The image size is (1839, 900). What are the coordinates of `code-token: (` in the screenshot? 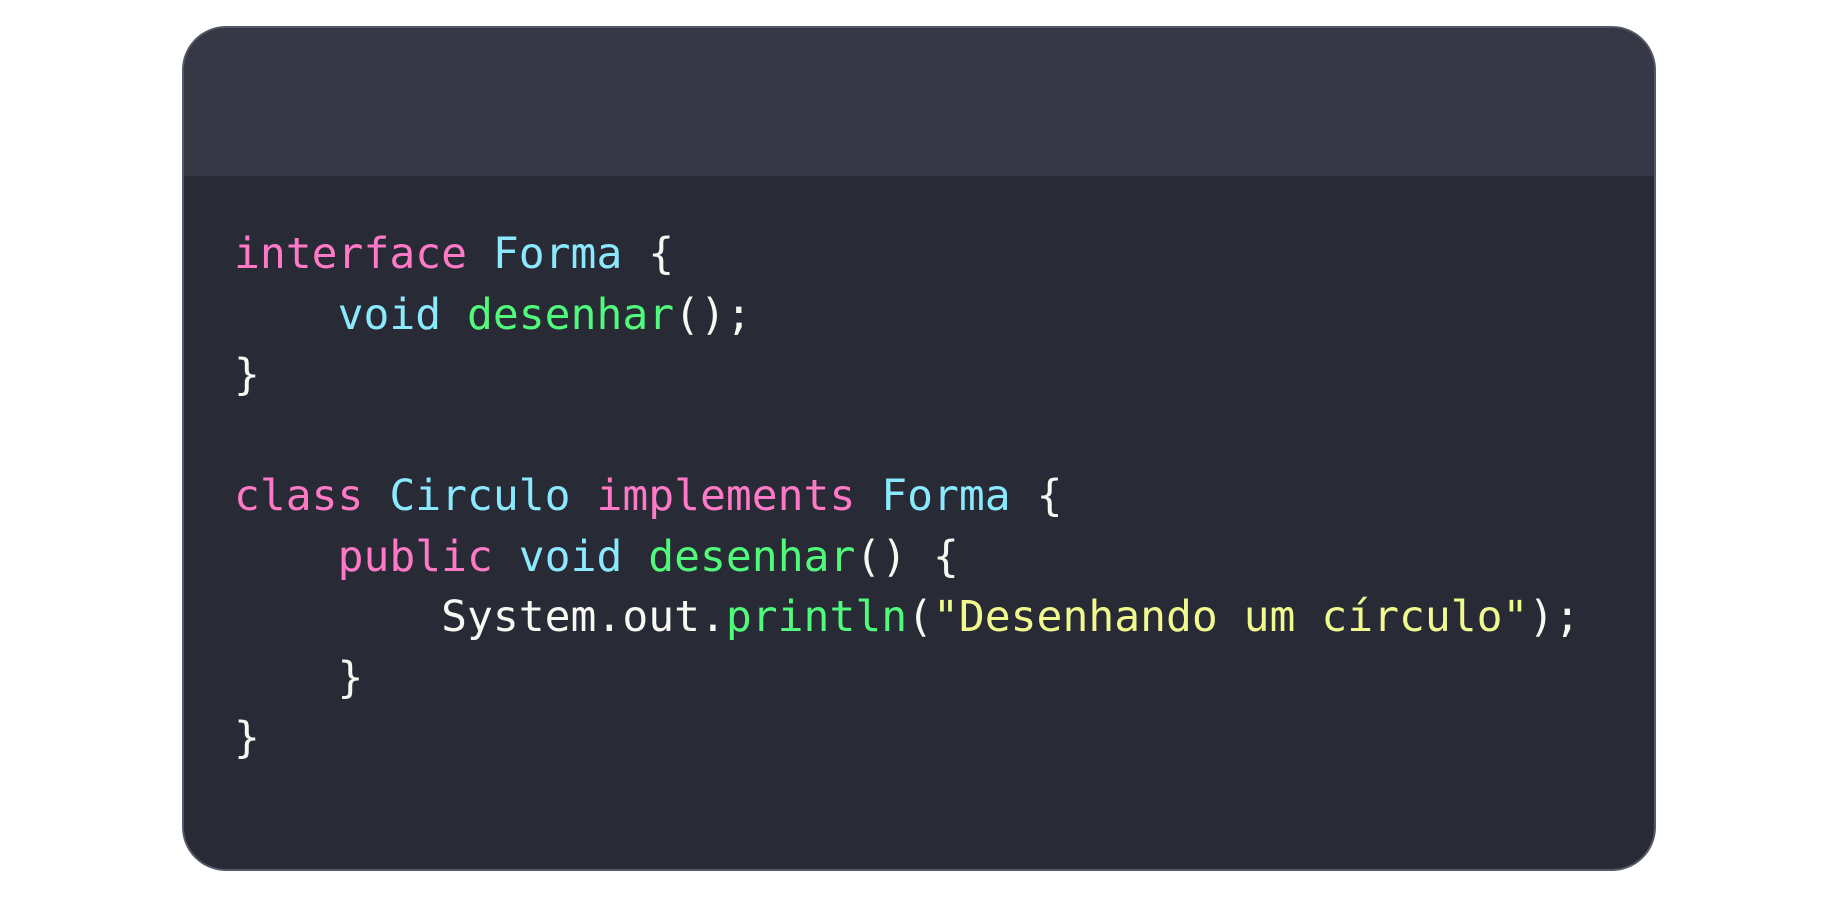 It's located at (920, 617).